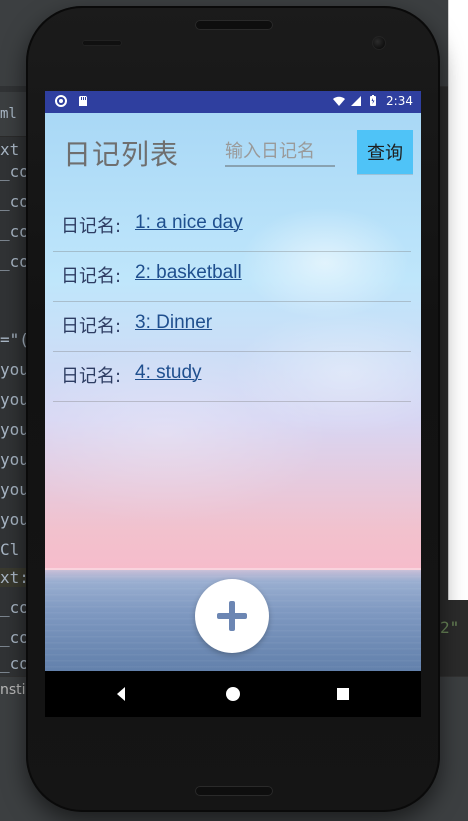  I want to click on add-diary-button, so click(232, 616).